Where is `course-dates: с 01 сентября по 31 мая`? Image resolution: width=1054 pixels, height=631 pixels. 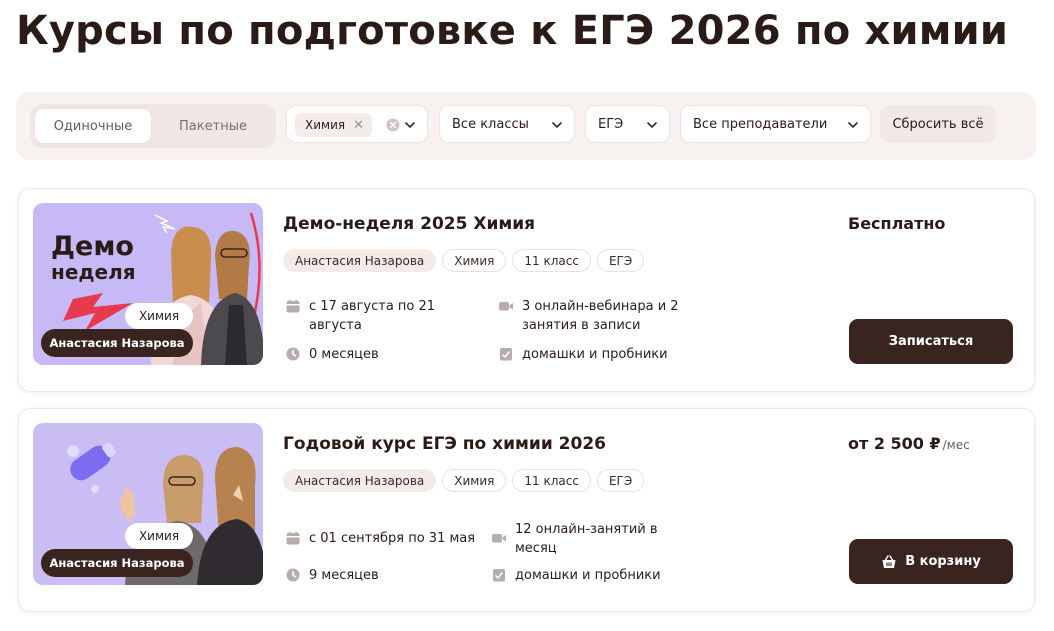 course-dates: с 01 сентября по 31 мая is located at coordinates (385, 538).